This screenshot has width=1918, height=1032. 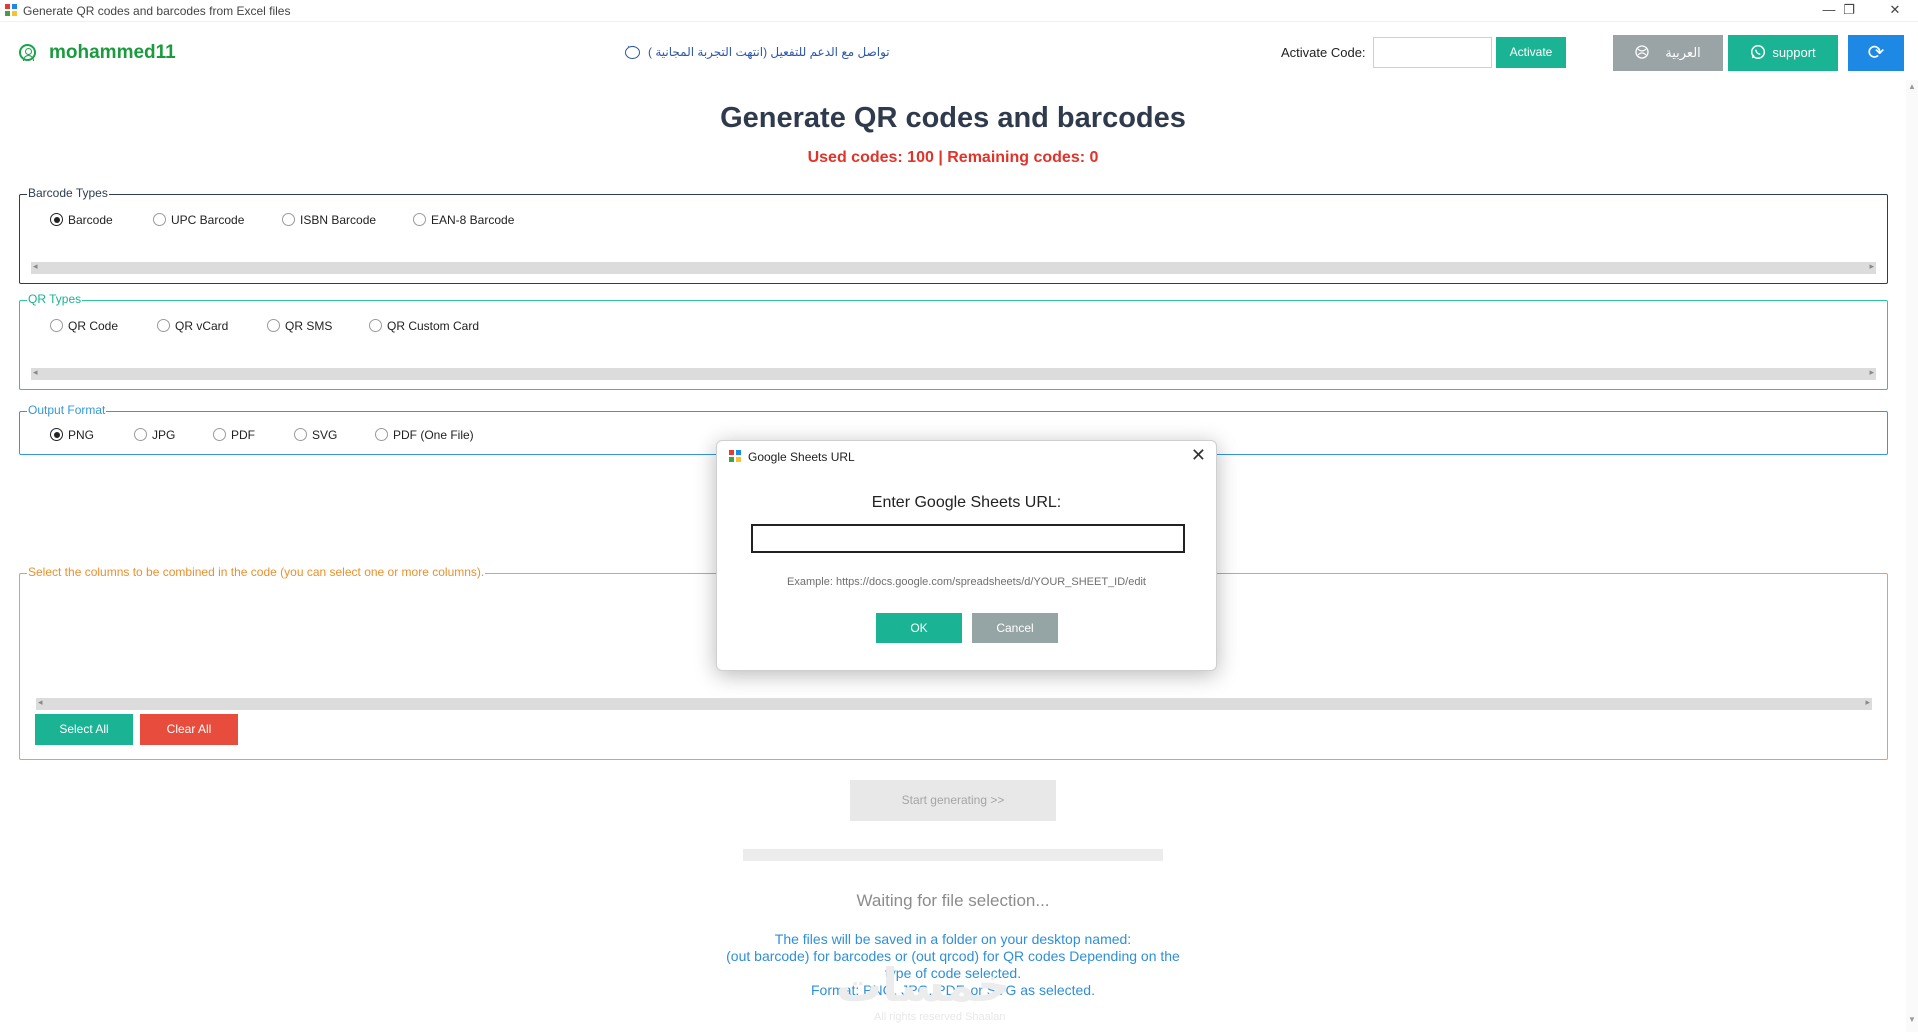 I want to click on vertical-scrollbar: ▲ ▼, so click(x=1912, y=556).